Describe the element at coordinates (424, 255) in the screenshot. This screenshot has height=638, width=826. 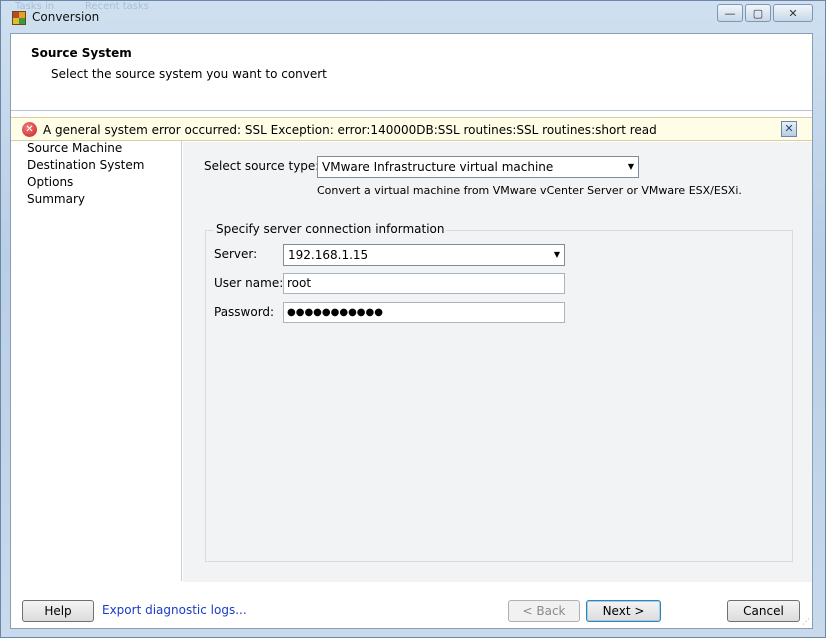
I see `server-combobox: 192.168.1.15 ▼` at that location.